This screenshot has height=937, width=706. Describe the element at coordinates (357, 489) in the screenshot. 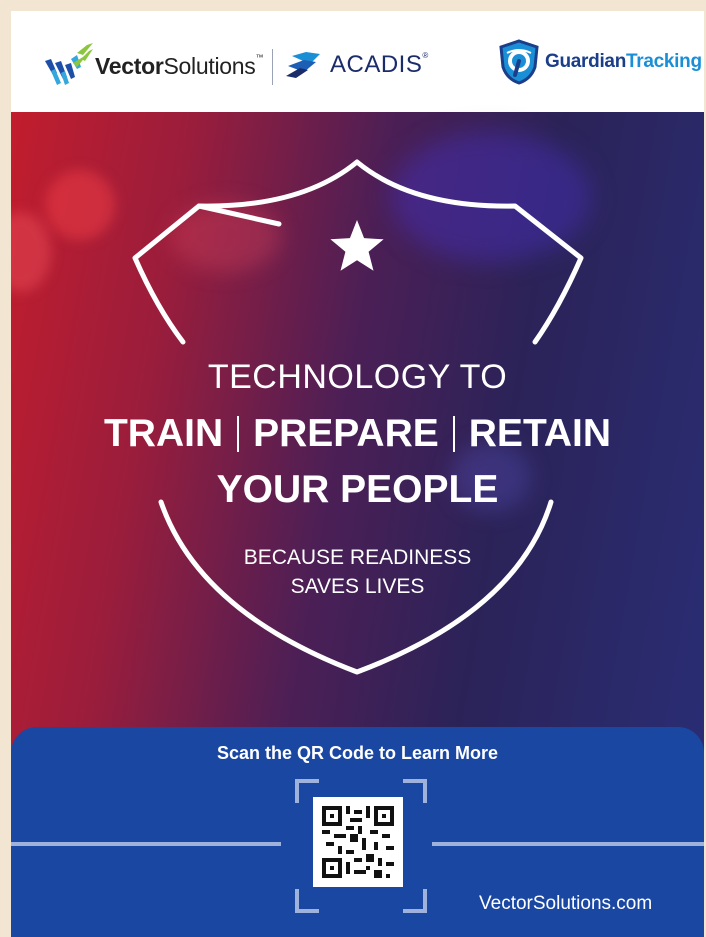

I see `headline-line-3: YOUR PEOPLE` at that location.